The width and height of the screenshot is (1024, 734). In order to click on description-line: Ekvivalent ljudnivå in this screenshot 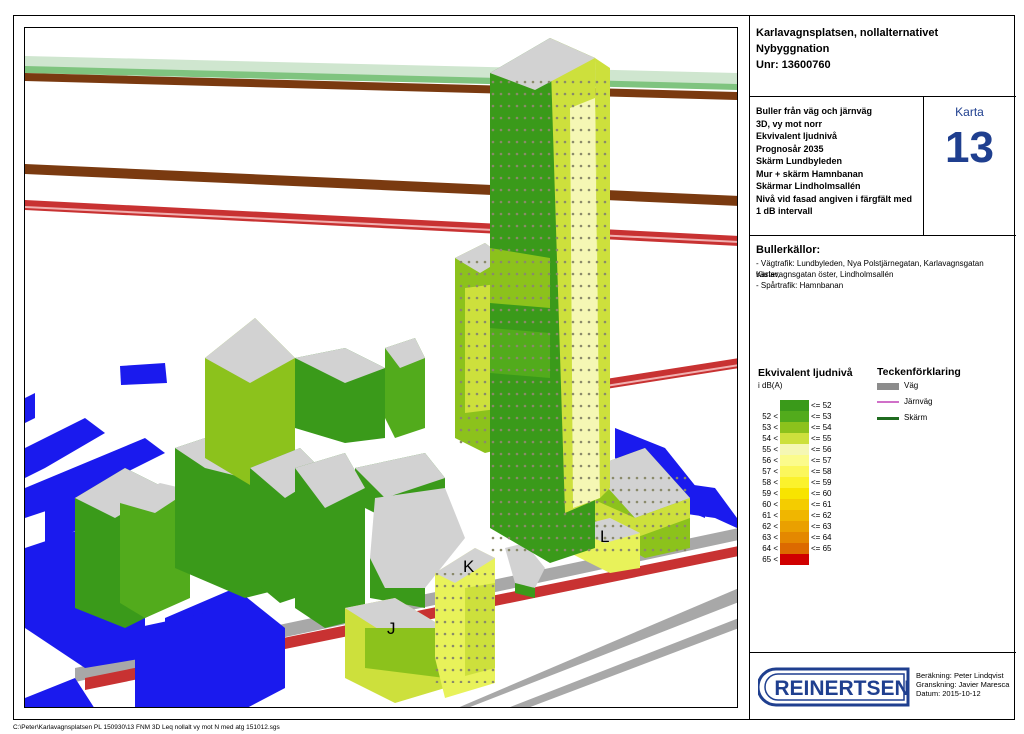, I will do `click(797, 136)`.